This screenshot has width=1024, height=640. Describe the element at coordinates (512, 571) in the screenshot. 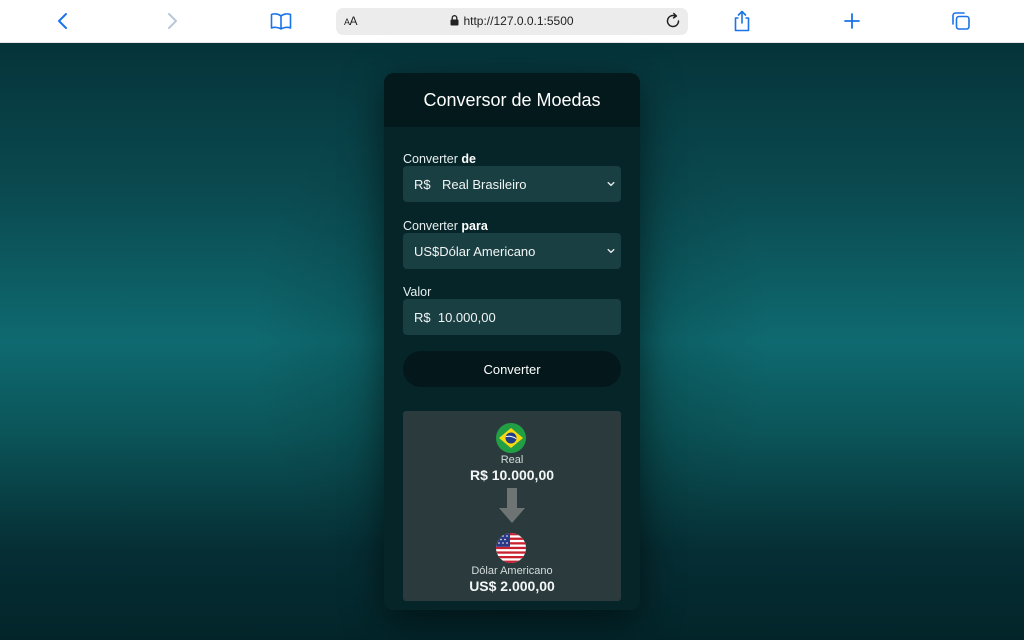

I see `to-result-currency: Dólar Americano` at that location.